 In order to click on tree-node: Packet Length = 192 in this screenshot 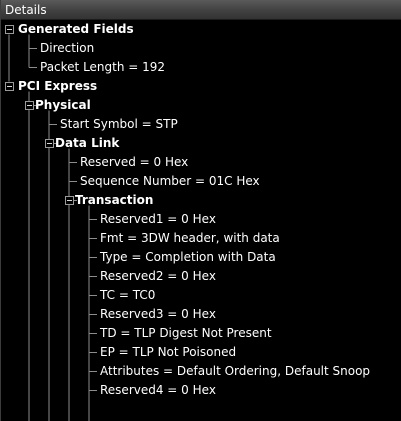, I will do `click(102, 67)`.